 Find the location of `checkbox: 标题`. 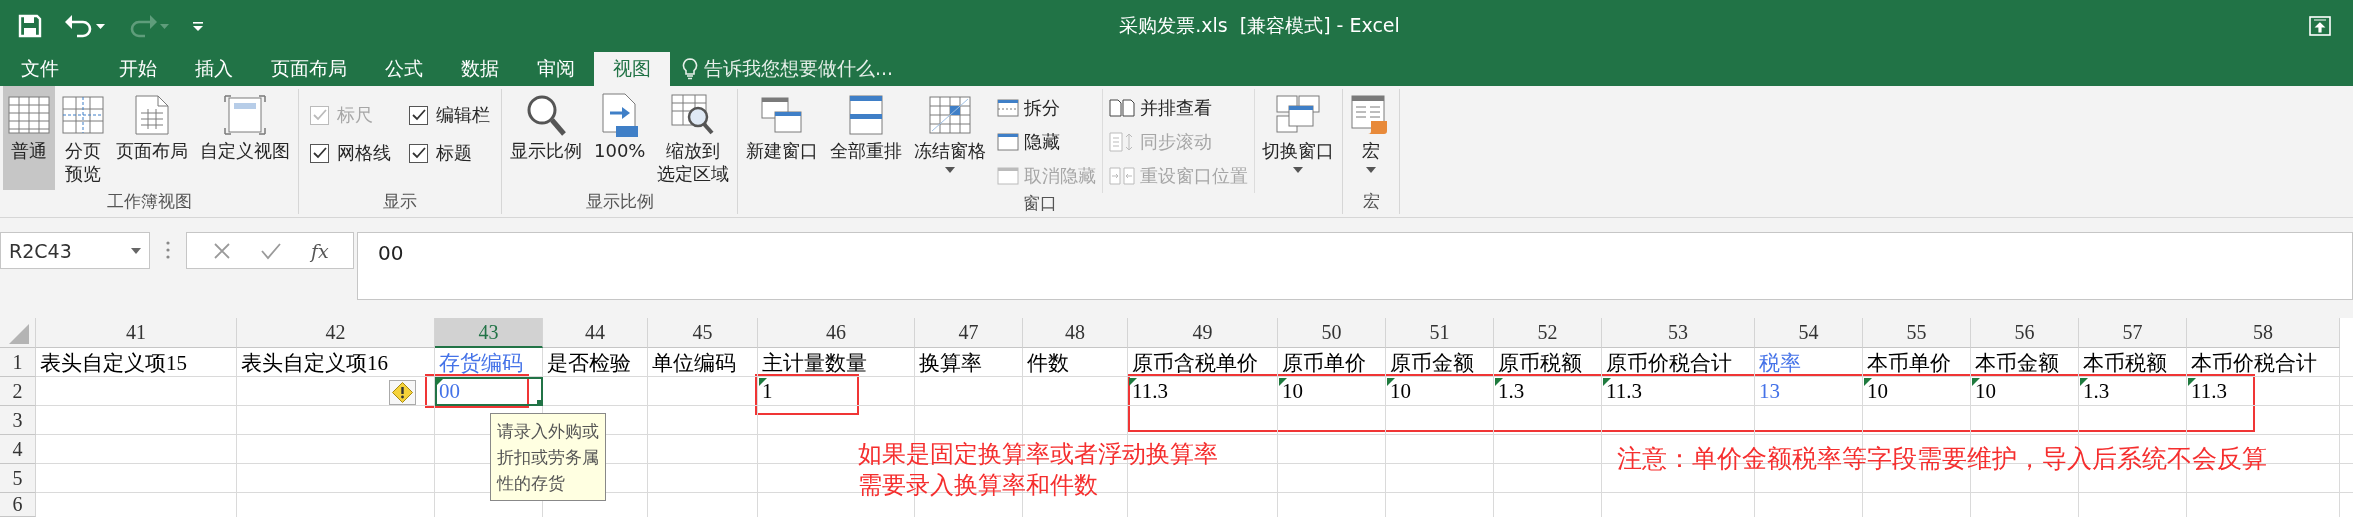

checkbox: 标题 is located at coordinates (449, 153).